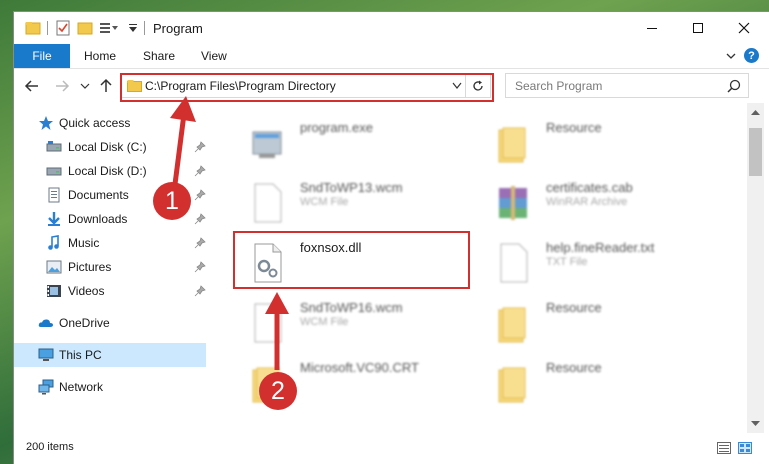 The height and width of the screenshot is (464, 769). I want to click on arrow-1-shaft, so click(179, 153).